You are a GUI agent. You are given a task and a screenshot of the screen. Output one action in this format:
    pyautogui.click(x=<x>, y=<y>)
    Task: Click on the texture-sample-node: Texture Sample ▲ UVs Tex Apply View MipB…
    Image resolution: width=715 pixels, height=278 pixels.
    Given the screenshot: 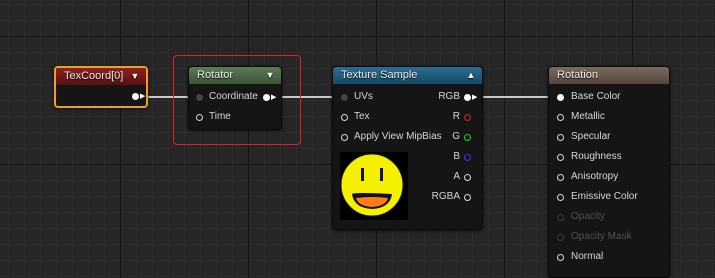 What is the action you would take?
    pyautogui.click(x=407, y=148)
    